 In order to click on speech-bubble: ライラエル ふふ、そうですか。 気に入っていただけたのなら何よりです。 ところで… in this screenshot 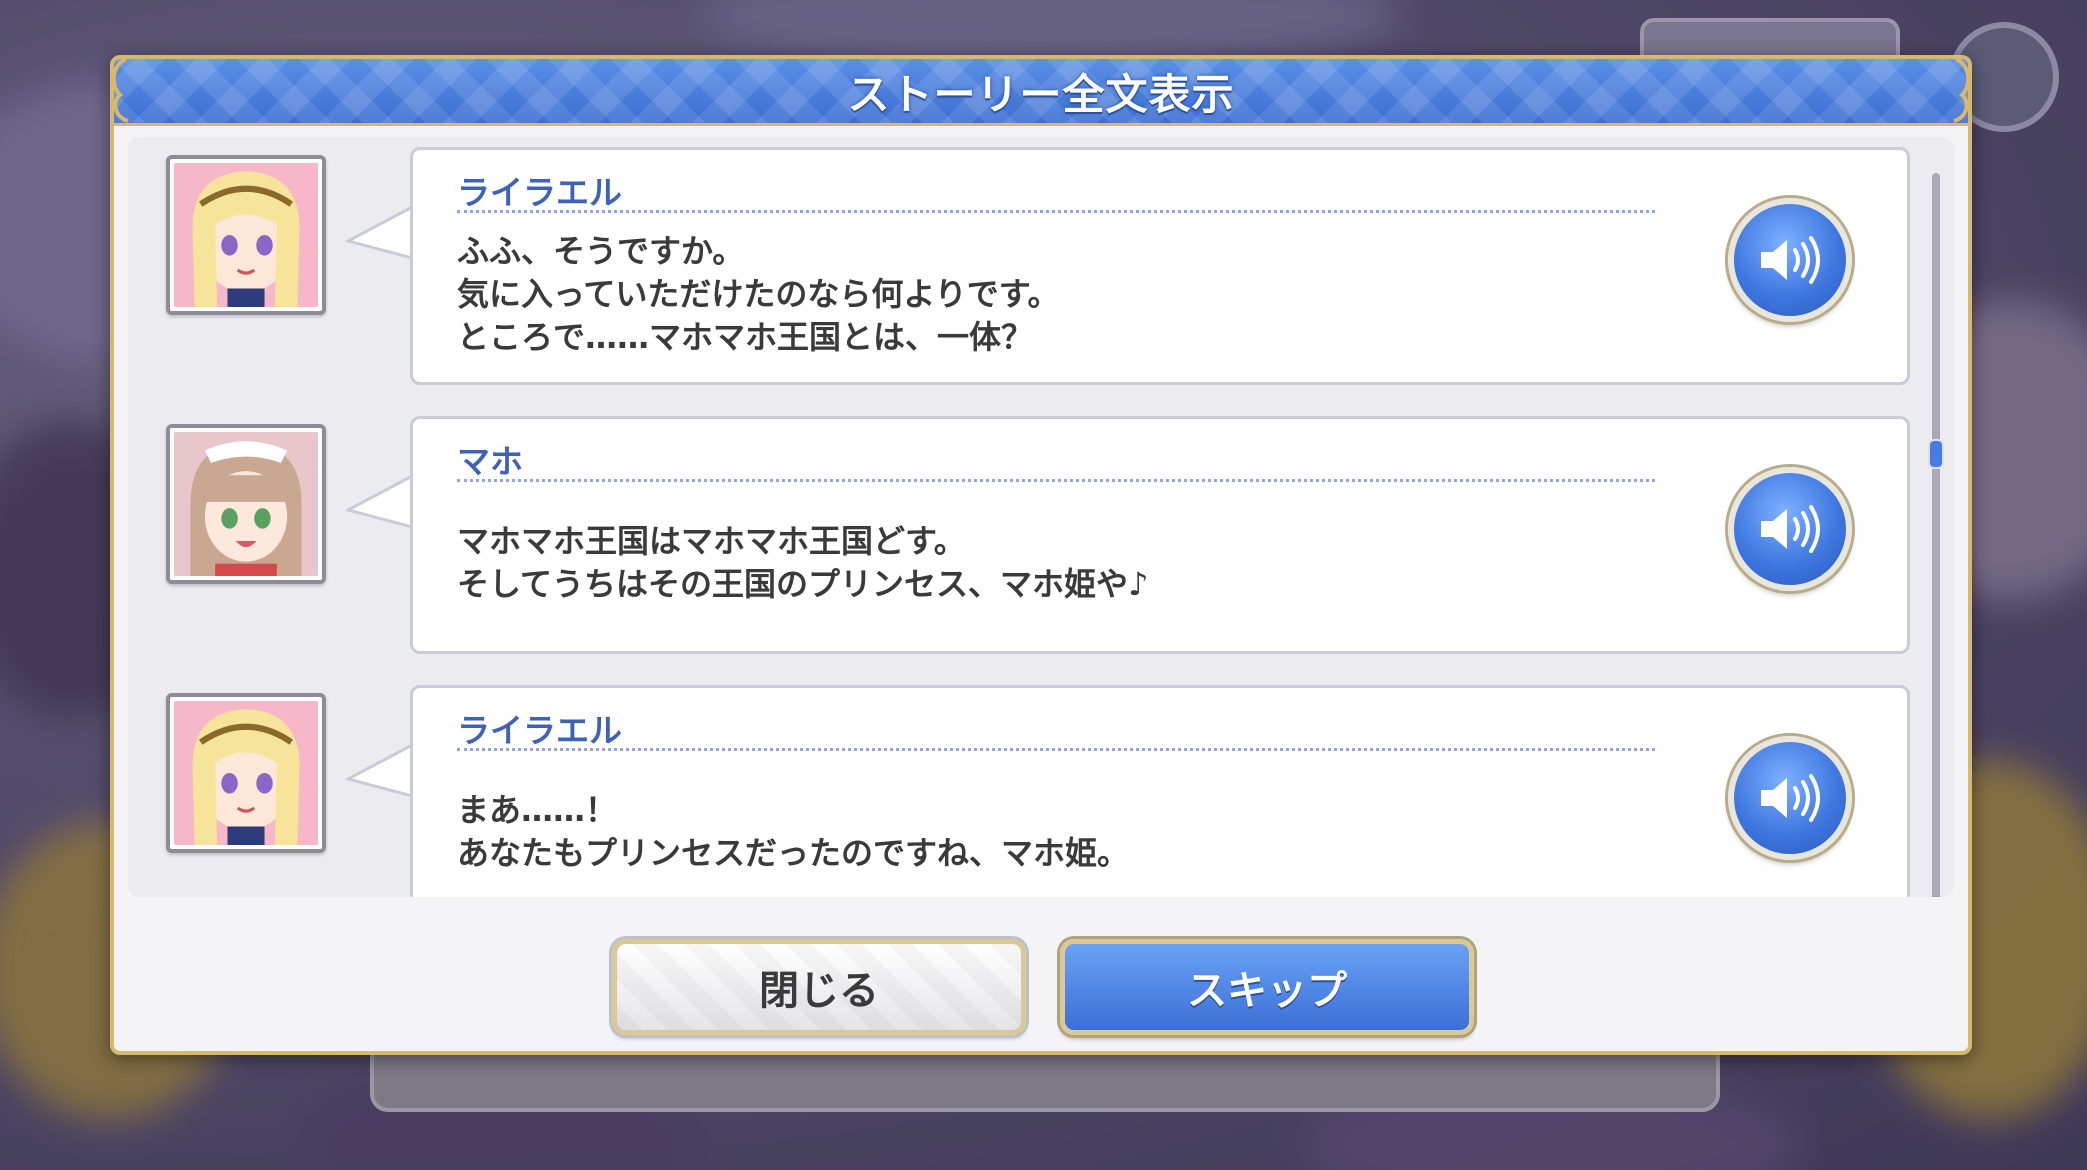, I will do `click(1160, 266)`.